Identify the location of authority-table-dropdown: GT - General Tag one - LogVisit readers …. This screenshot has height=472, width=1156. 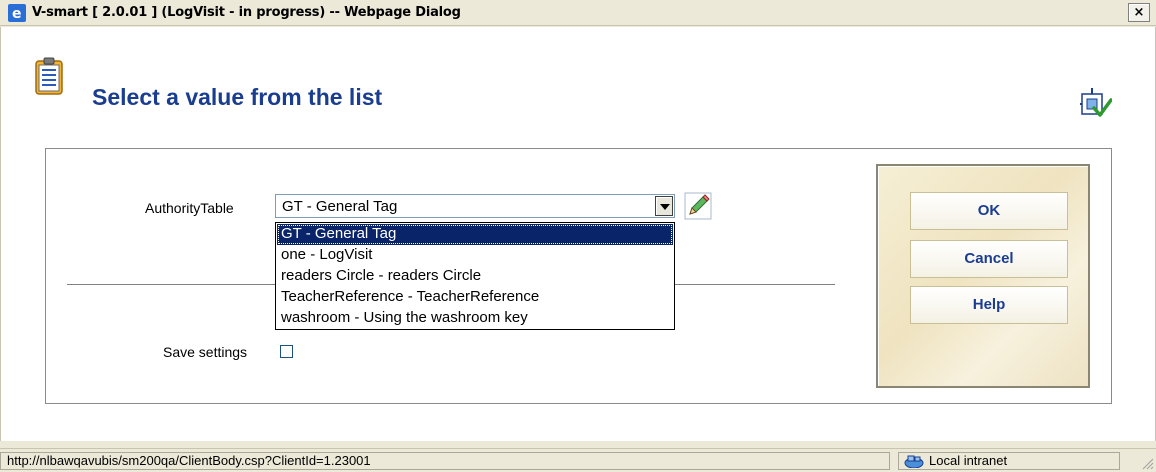
(475, 276).